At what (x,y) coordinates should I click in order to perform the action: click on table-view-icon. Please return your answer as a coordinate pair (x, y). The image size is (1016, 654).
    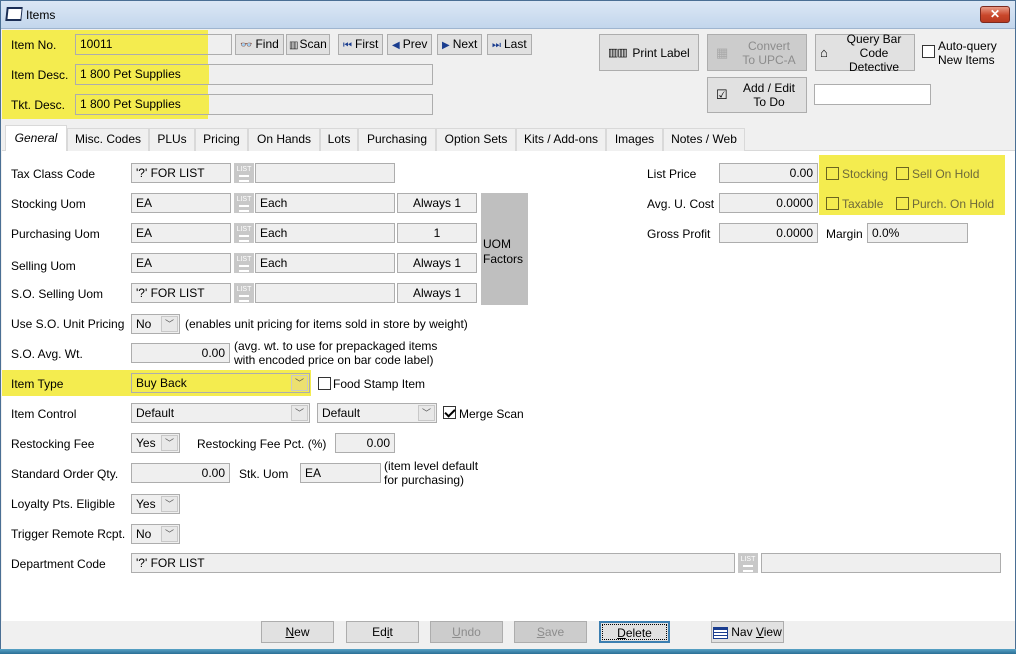
    Looking at the image, I should click on (721, 632).